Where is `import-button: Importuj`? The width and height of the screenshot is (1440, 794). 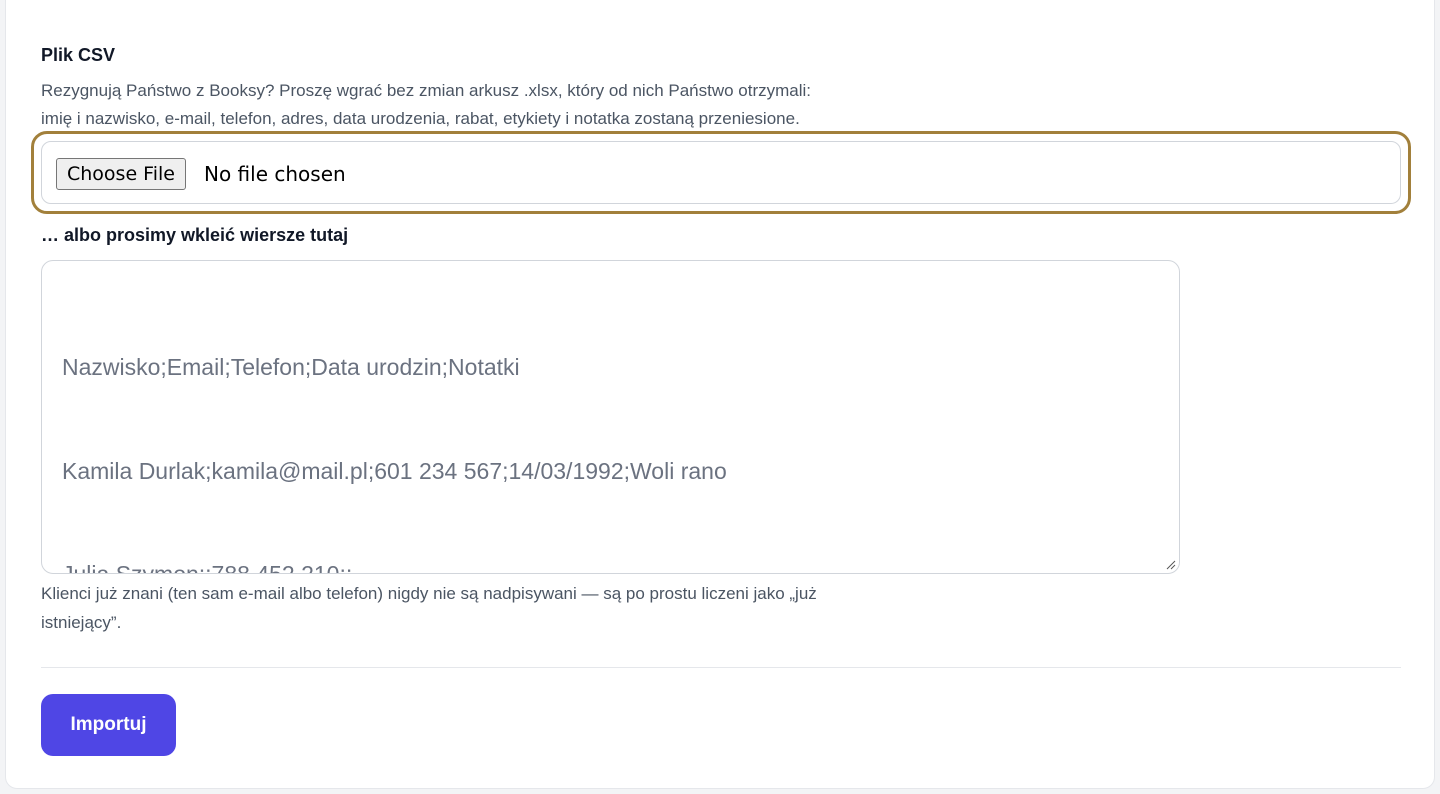 import-button: Importuj is located at coordinates (108, 725).